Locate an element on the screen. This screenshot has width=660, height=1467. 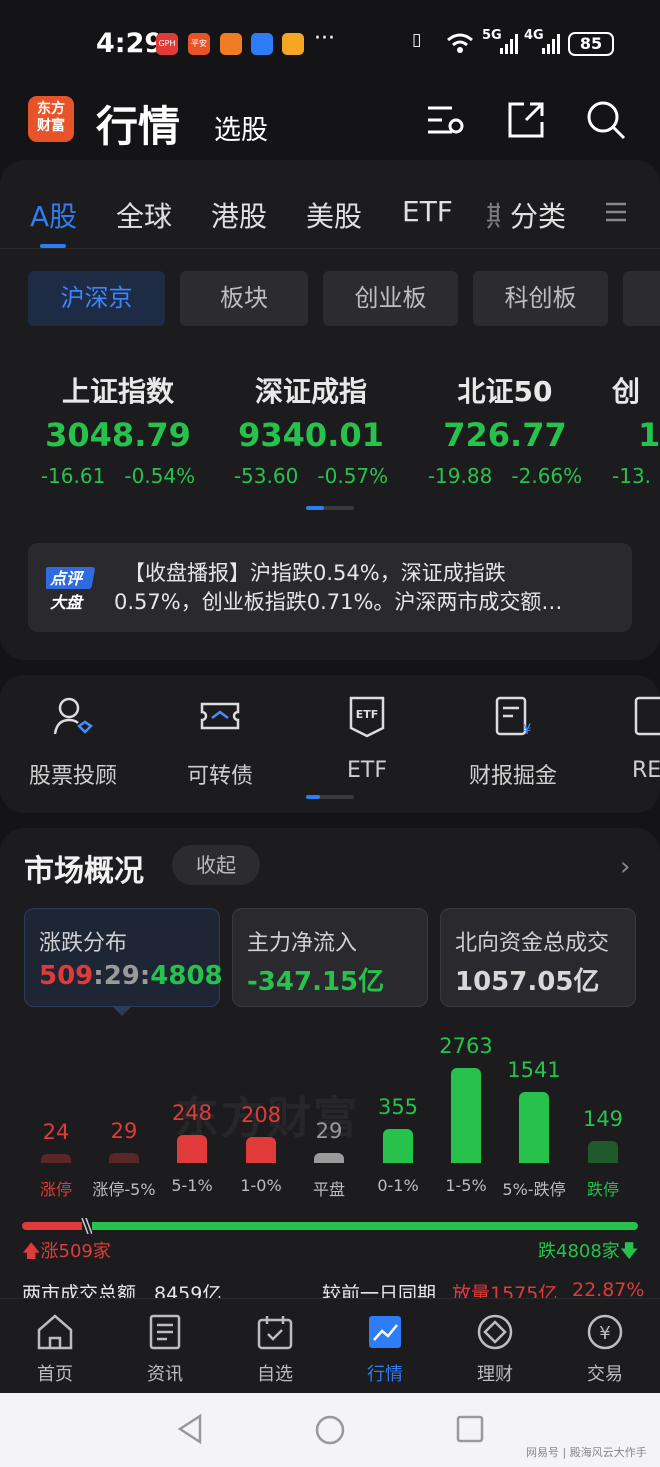
nav-trade: ¥ 交易 is located at coordinates (605, 1349).